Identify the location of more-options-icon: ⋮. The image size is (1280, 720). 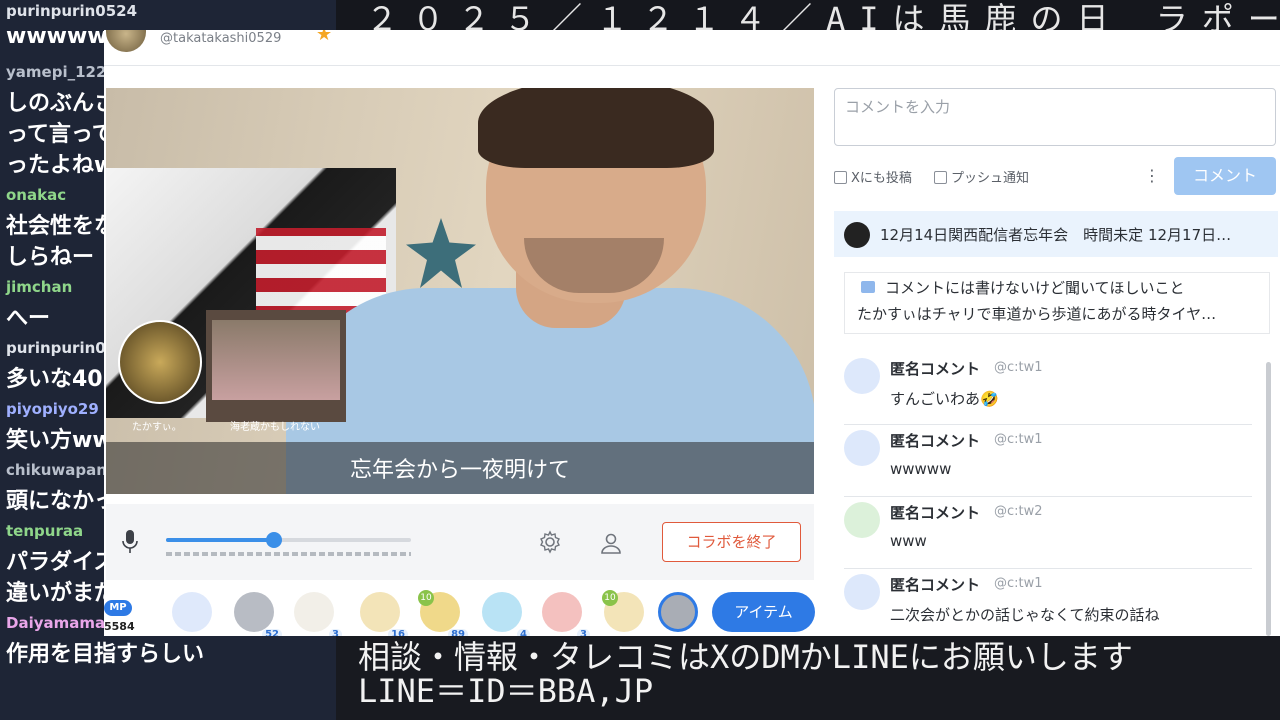
(1152, 175).